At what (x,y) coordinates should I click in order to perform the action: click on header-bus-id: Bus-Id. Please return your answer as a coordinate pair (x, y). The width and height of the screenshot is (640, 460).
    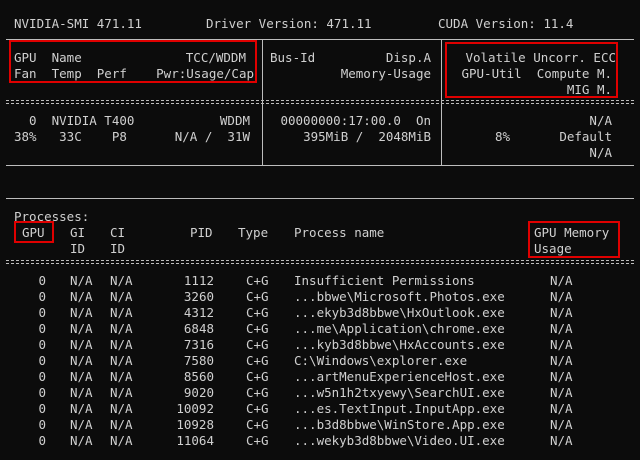
    Looking at the image, I should click on (293, 57).